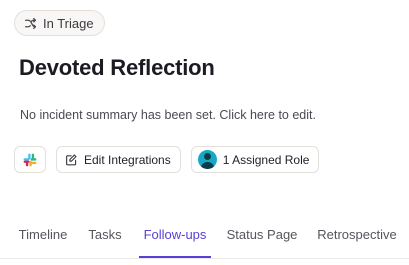 This screenshot has width=409, height=265. I want to click on slack-button, so click(30, 159).